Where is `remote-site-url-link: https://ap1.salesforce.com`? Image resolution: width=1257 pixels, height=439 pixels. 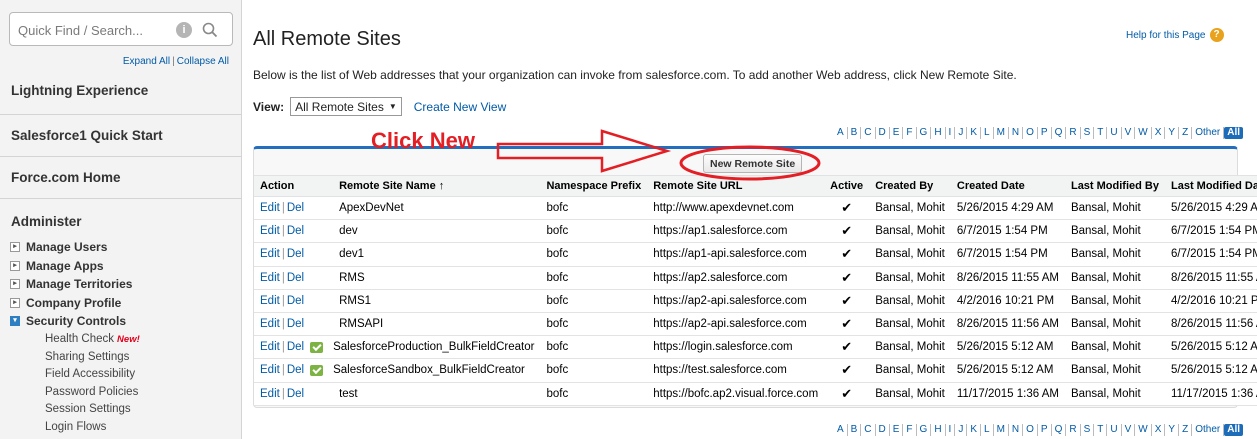 remote-site-url-link: https://ap1.salesforce.com is located at coordinates (720, 231).